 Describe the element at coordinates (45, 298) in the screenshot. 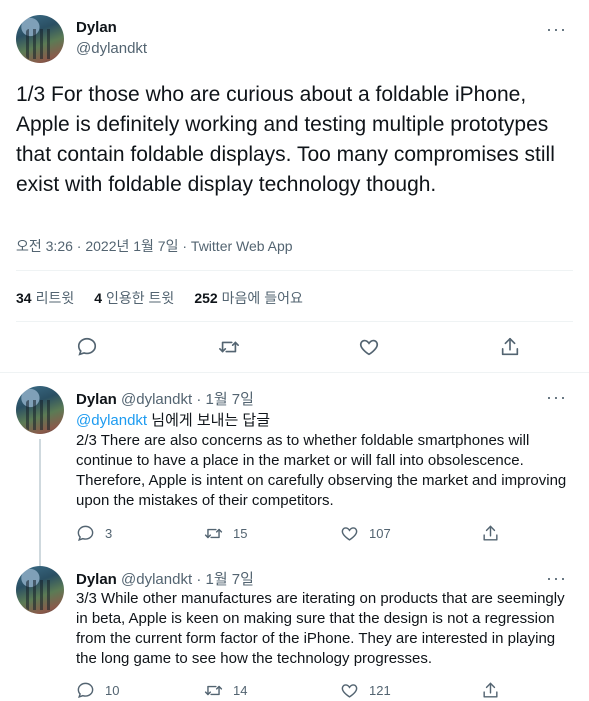

I see `retweets-stat: 34 리트윗` at that location.